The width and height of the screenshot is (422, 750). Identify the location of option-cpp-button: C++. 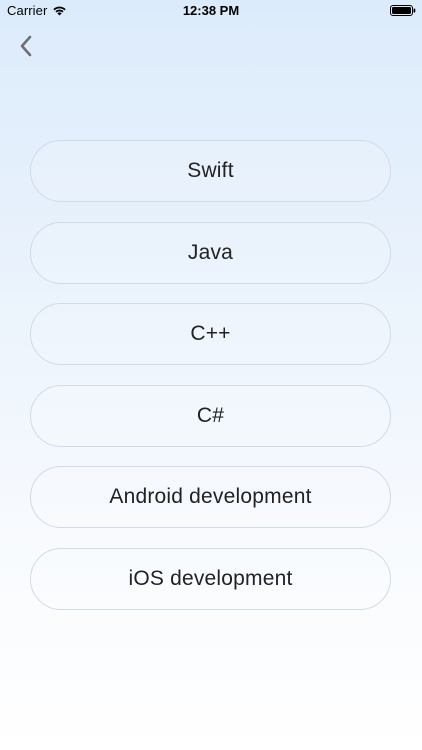
(210, 334).